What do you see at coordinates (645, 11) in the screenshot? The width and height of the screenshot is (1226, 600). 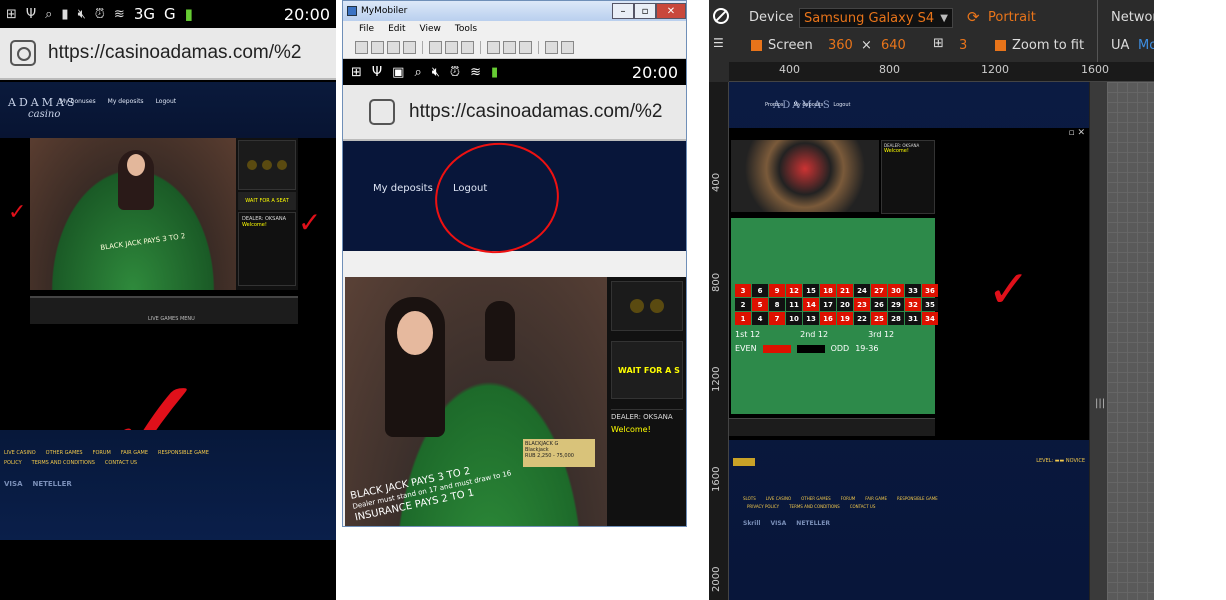 I see `maximize-button: ▫` at bounding box center [645, 11].